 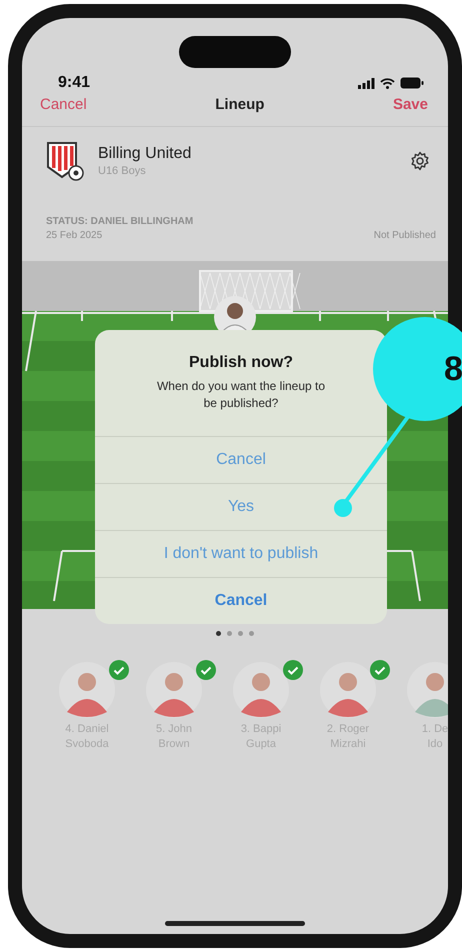 What do you see at coordinates (241, 363) in the screenshot?
I see `dialog-title: Publish now?` at bounding box center [241, 363].